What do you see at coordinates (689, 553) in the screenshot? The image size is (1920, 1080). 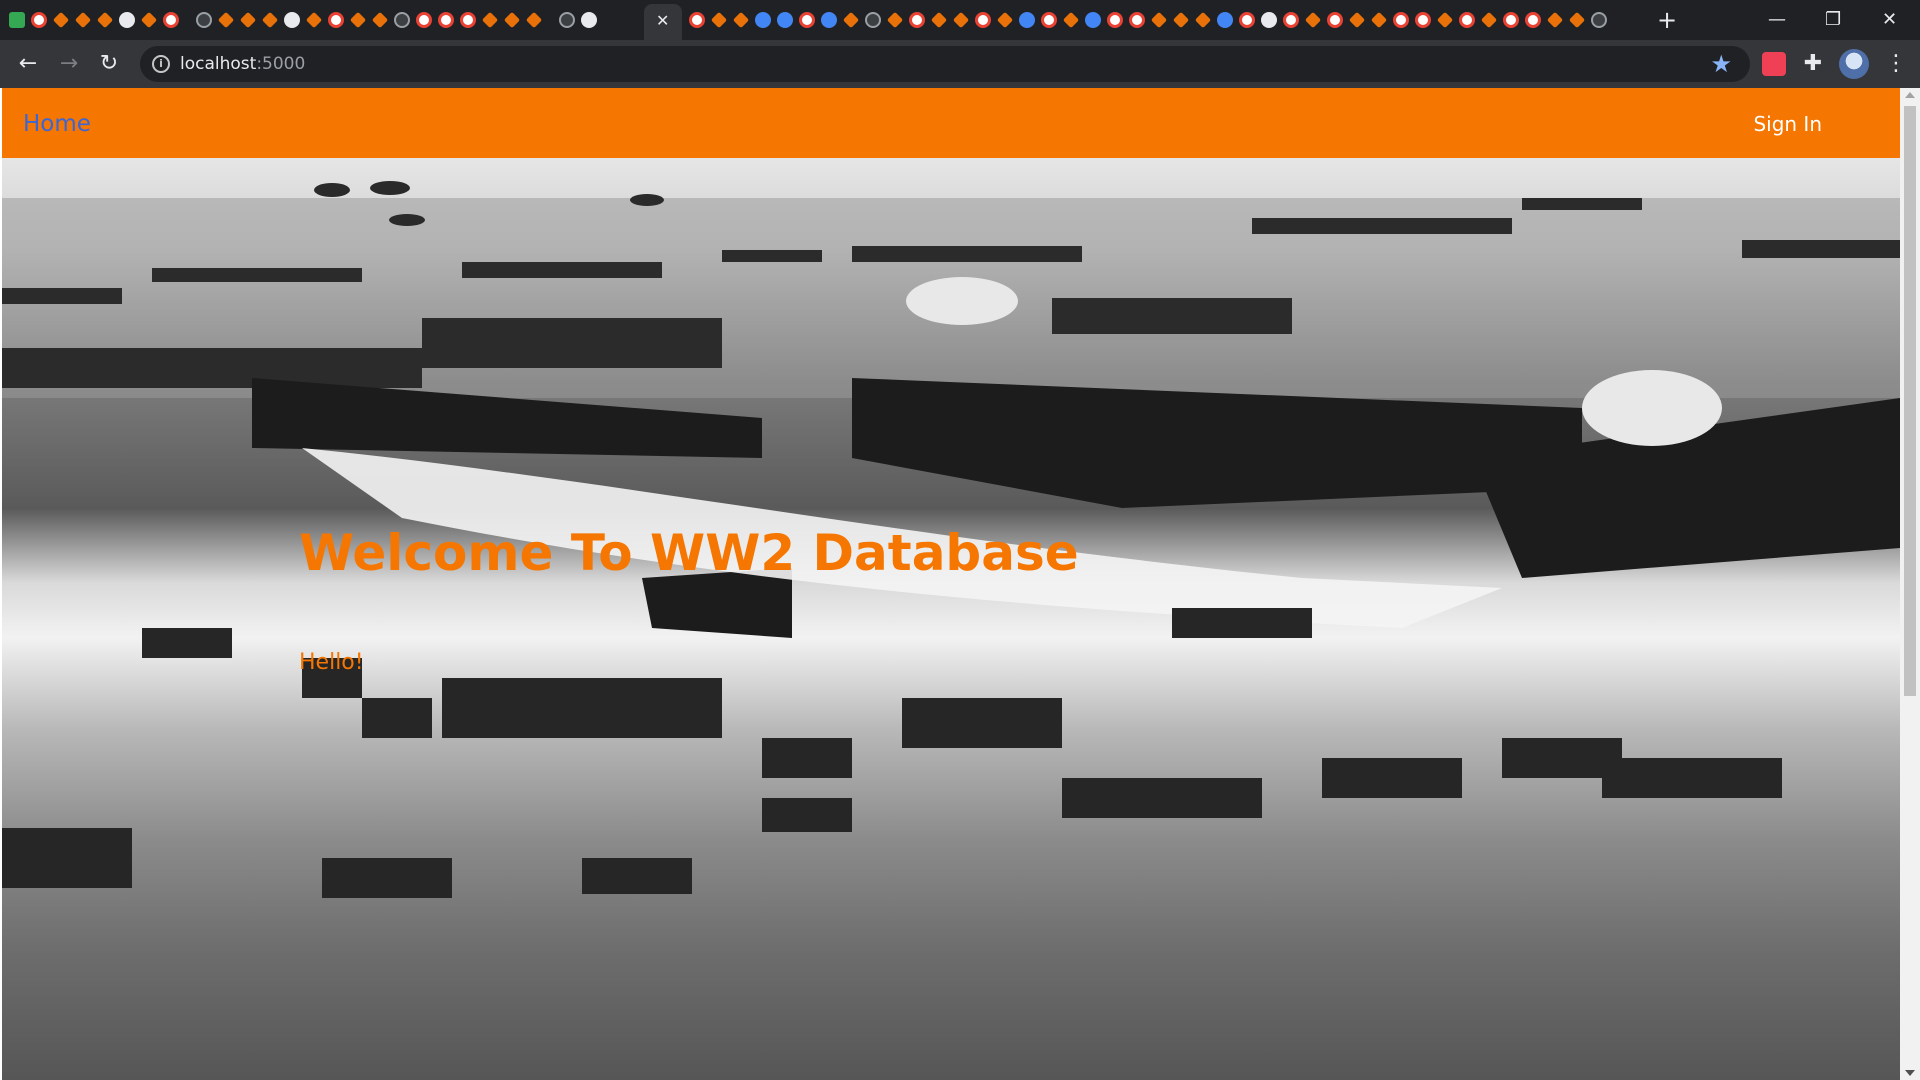 I see `hero-title: Welcome To WW2 Database` at bounding box center [689, 553].